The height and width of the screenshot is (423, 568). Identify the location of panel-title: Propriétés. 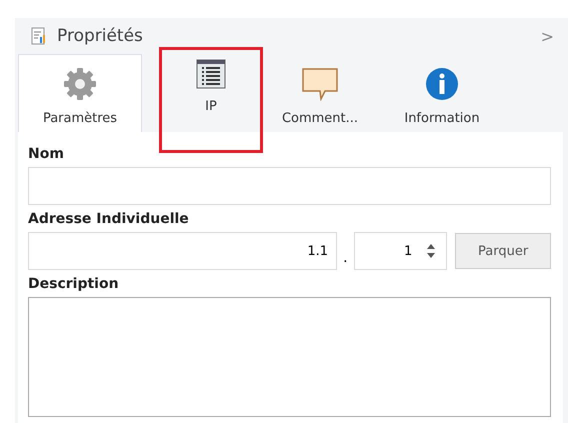
(100, 36).